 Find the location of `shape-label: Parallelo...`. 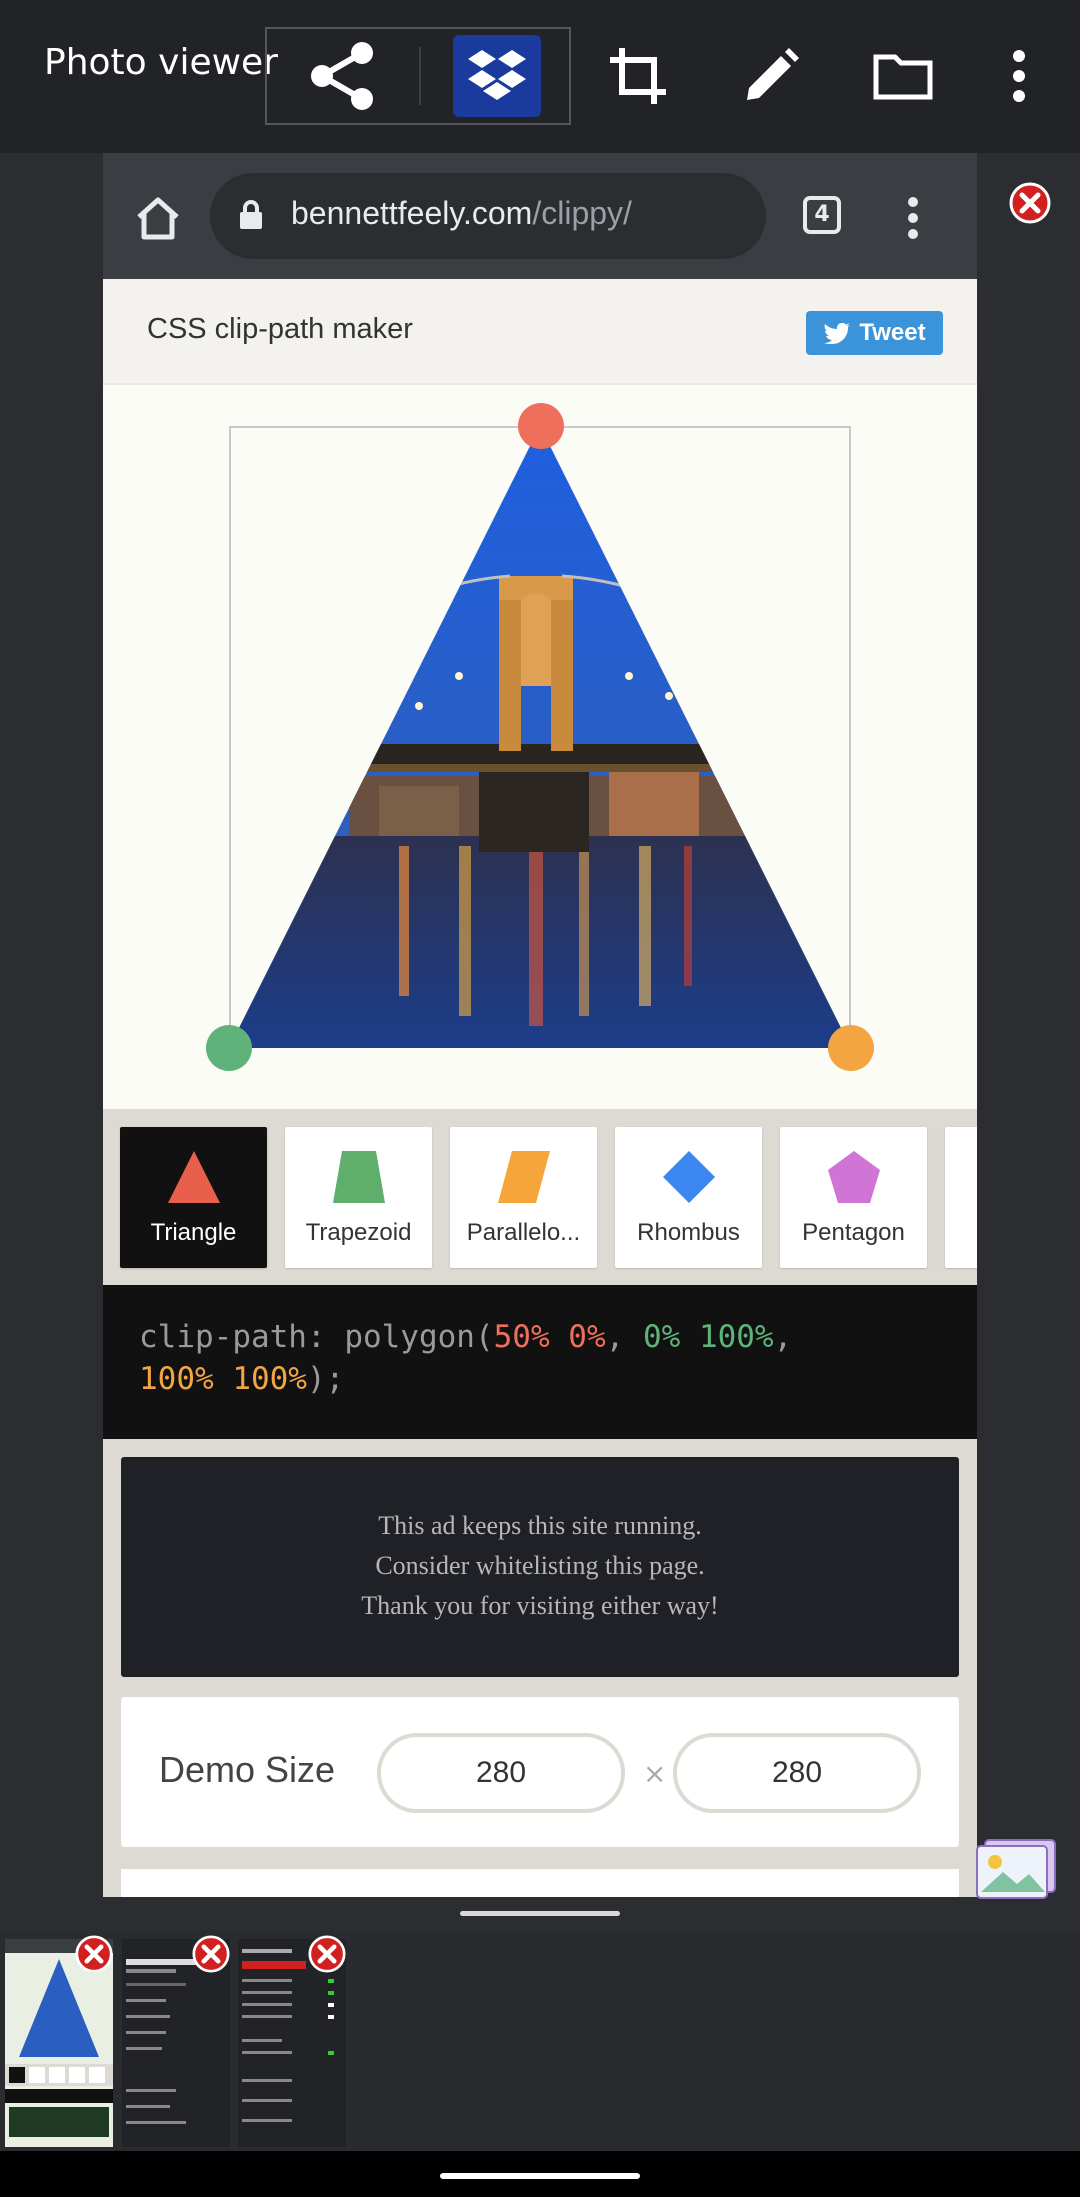

shape-label: Parallelo... is located at coordinates (523, 1232).